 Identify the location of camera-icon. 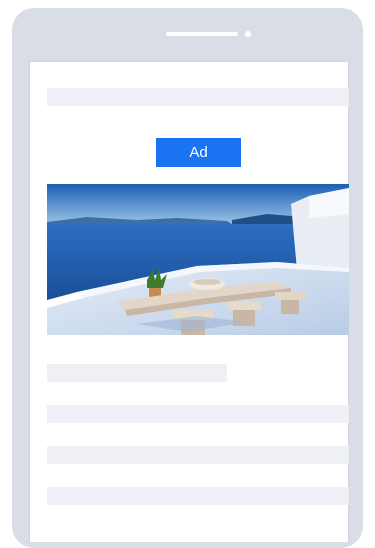
(248, 34).